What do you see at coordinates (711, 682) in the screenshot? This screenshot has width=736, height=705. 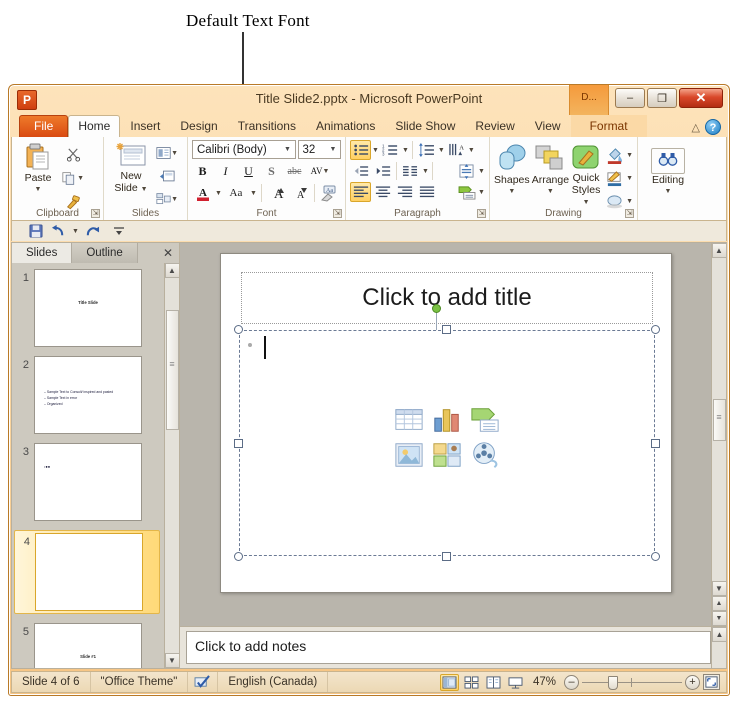 I see `fit-to-window-button` at bounding box center [711, 682].